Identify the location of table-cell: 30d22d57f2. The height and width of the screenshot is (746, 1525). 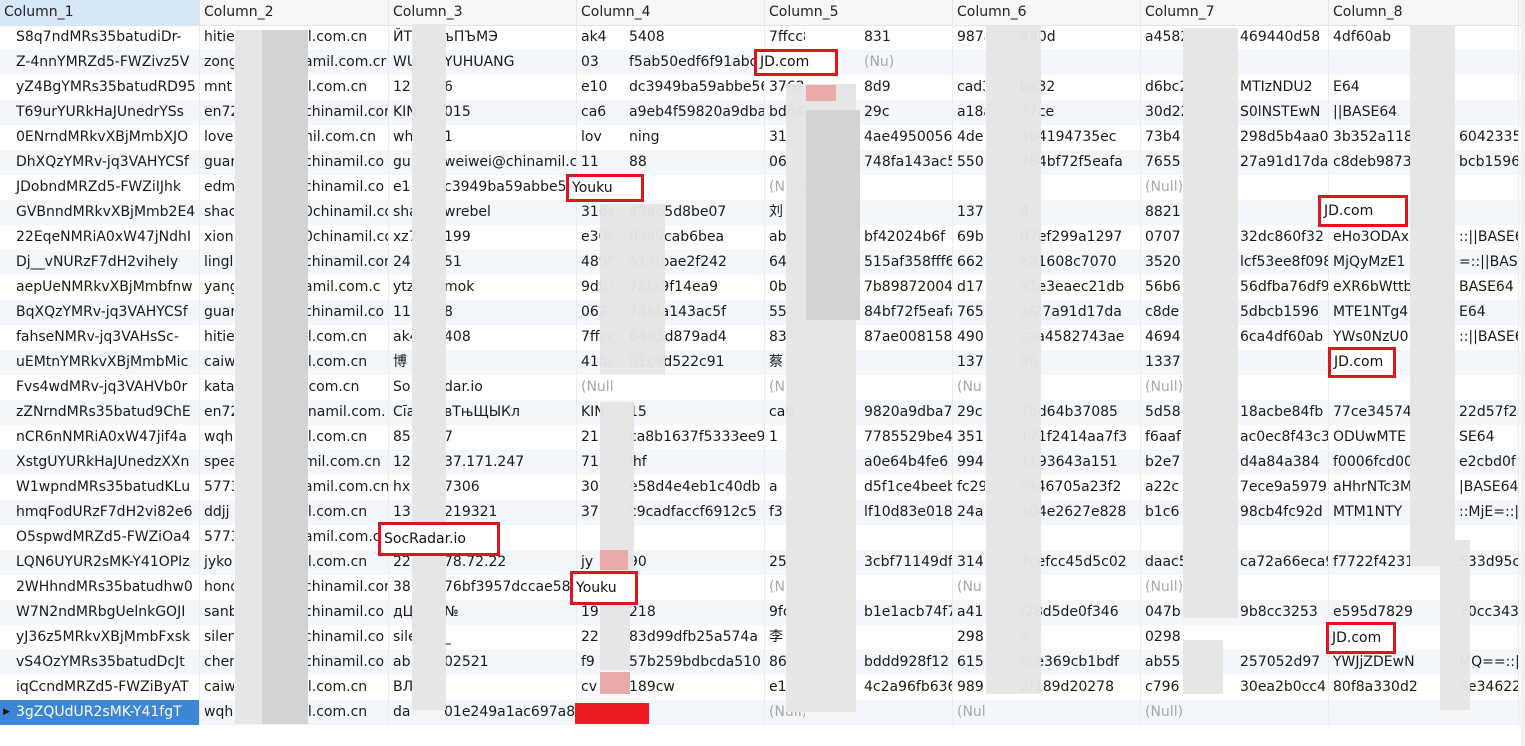
(1162, 112).